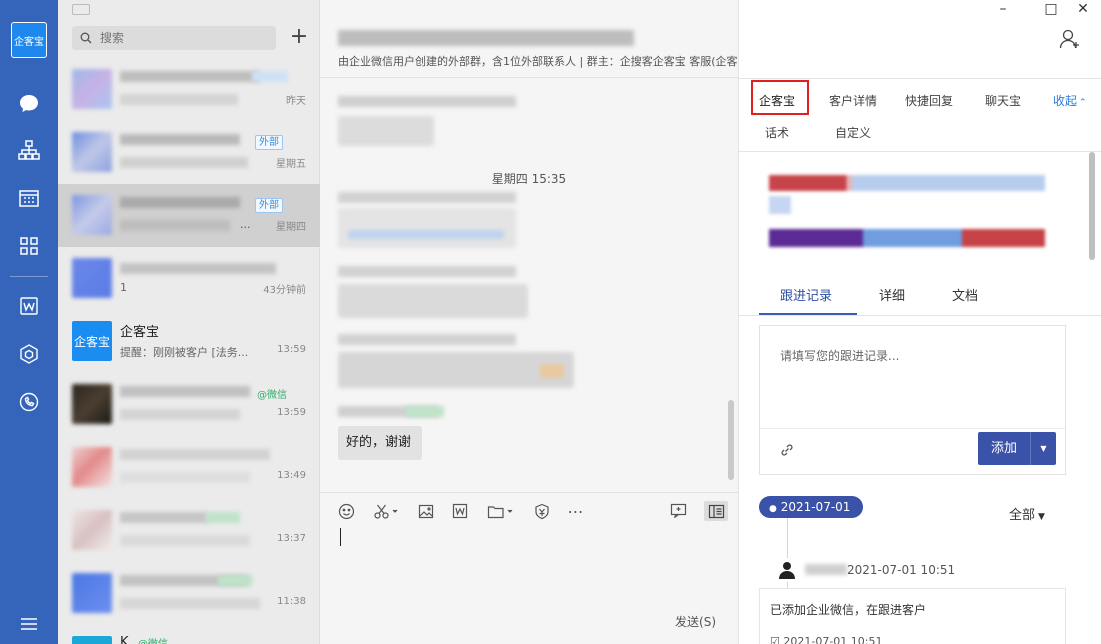 The width and height of the screenshot is (1101, 644). Describe the element at coordinates (189, 152) in the screenshot. I see `conversation-item: 外部 星期五` at that location.